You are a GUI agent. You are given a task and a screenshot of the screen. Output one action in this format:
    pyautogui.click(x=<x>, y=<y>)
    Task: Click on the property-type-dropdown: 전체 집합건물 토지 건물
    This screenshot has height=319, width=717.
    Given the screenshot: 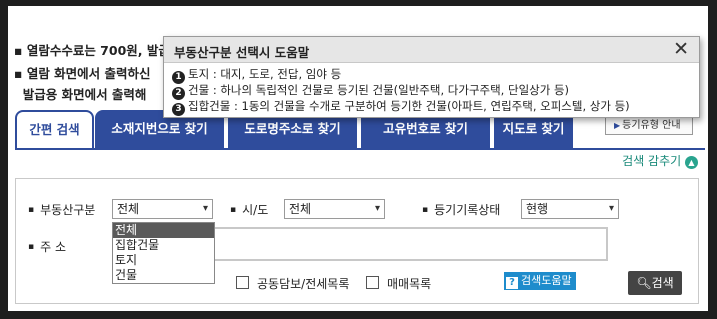 What is the action you would take?
    pyautogui.click(x=163, y=253)
    